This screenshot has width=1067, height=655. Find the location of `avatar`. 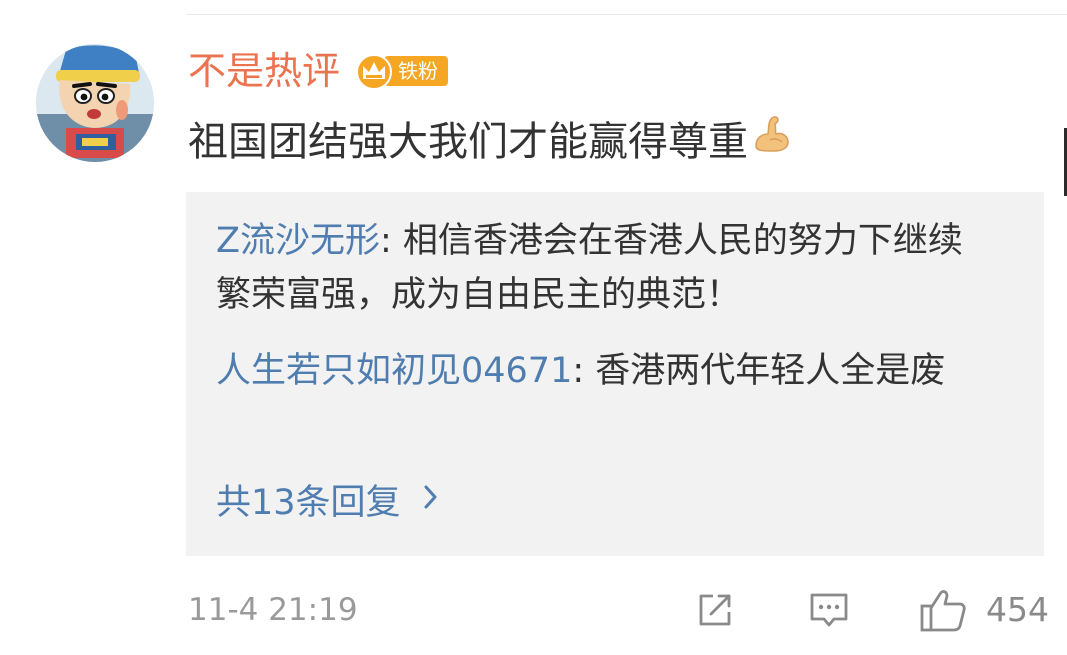

avatar is located at coordinates (95, 103).